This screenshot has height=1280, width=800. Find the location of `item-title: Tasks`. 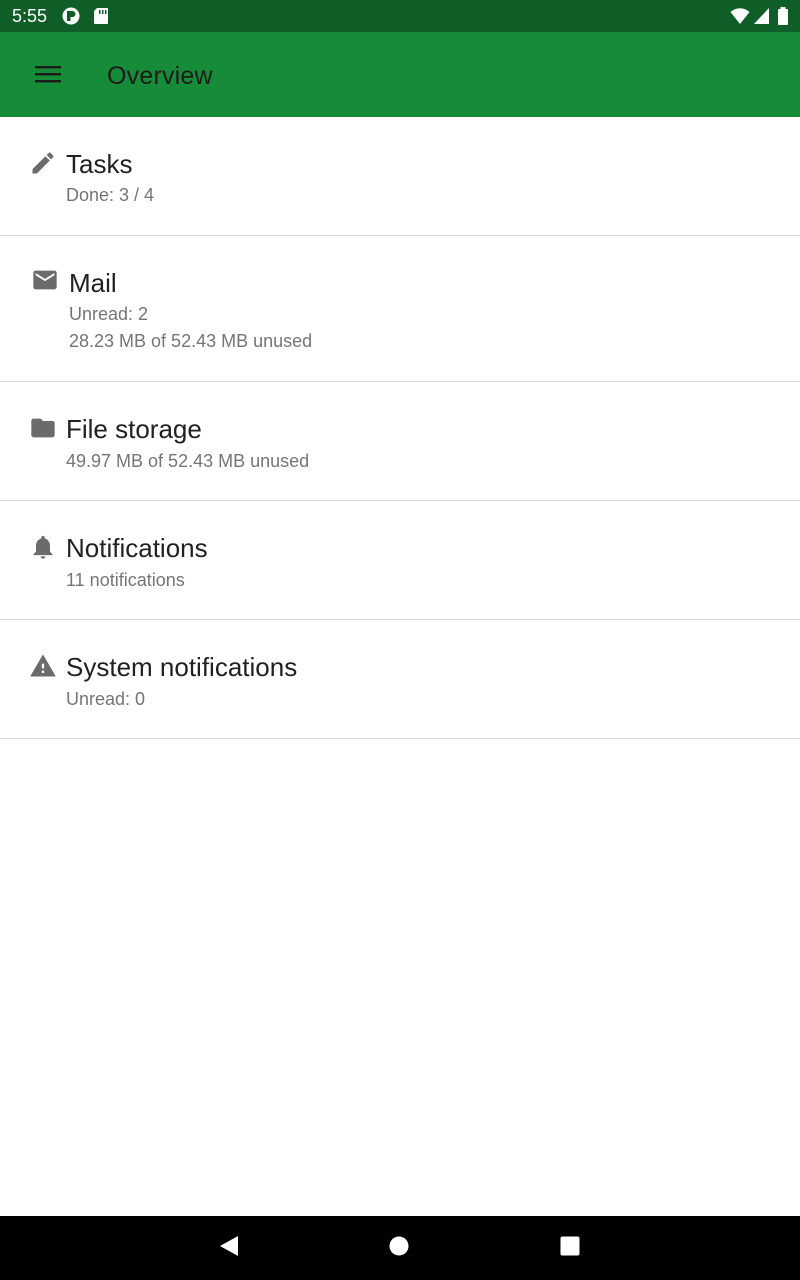

item-title: Tasks is located at coordinates (99, 164).